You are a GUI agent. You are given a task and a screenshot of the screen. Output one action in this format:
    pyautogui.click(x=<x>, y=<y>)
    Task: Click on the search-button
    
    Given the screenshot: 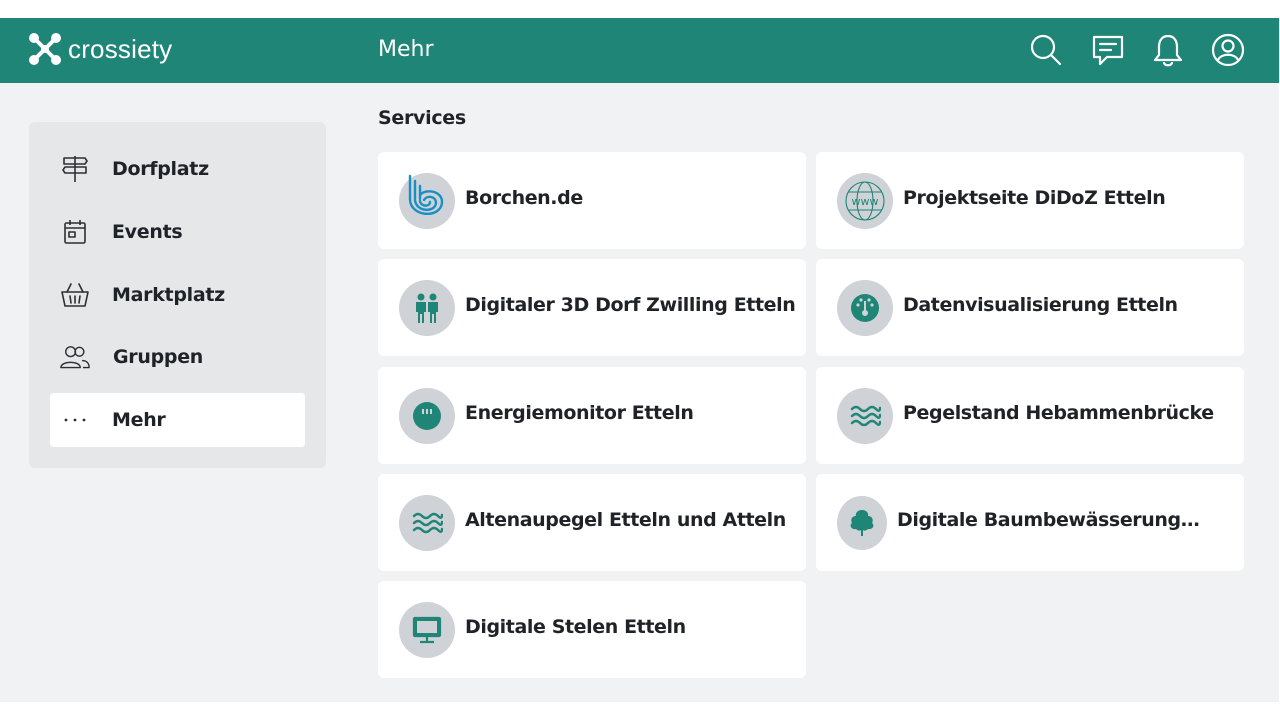 What is the action you would take?
    pyautogui.click(x=1046, y=50)
    